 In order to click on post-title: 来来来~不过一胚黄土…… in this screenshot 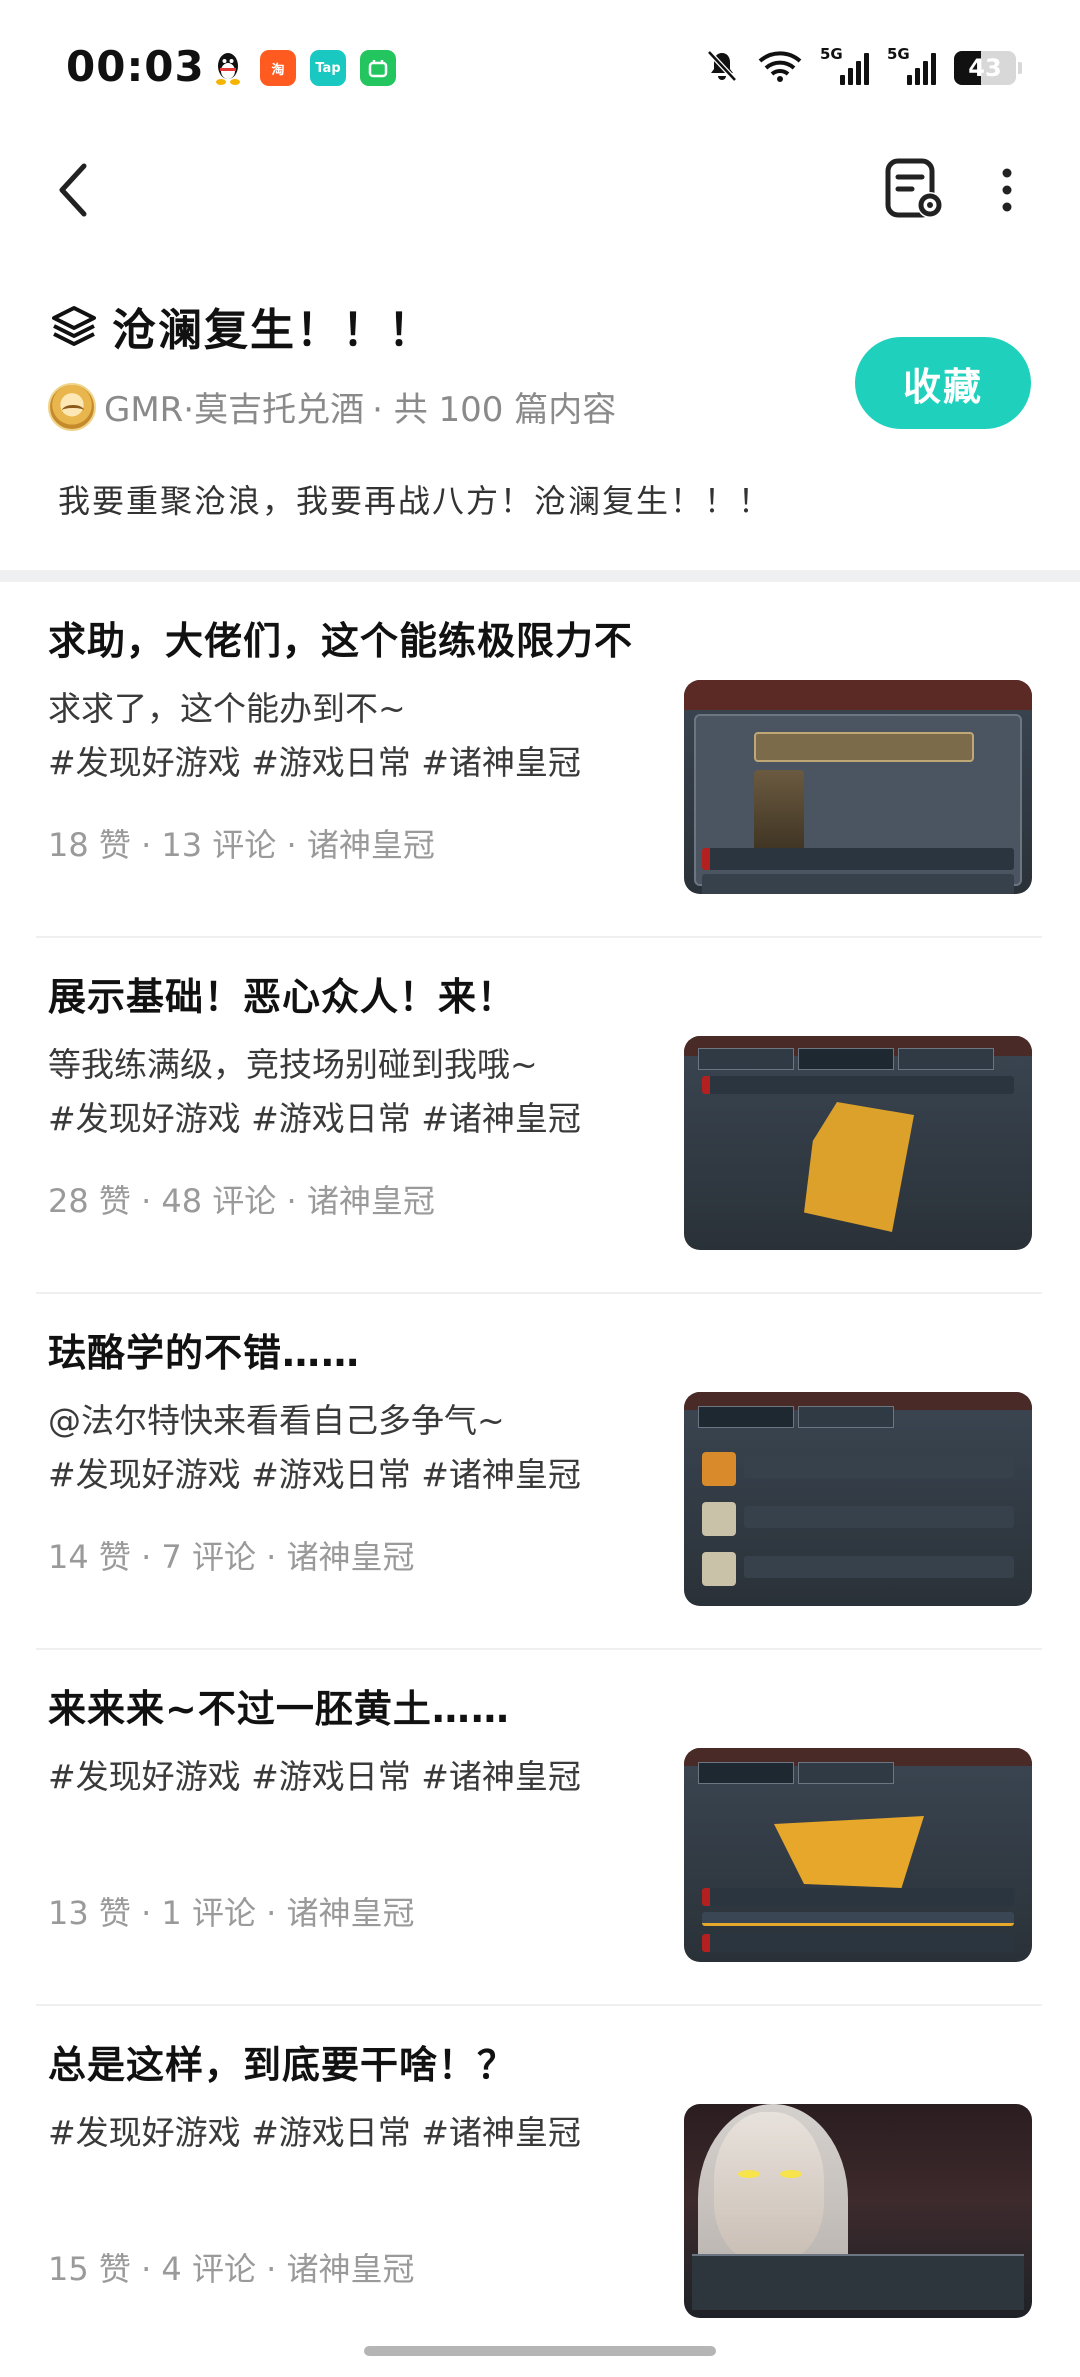, I will do `click(279, 1705)`.